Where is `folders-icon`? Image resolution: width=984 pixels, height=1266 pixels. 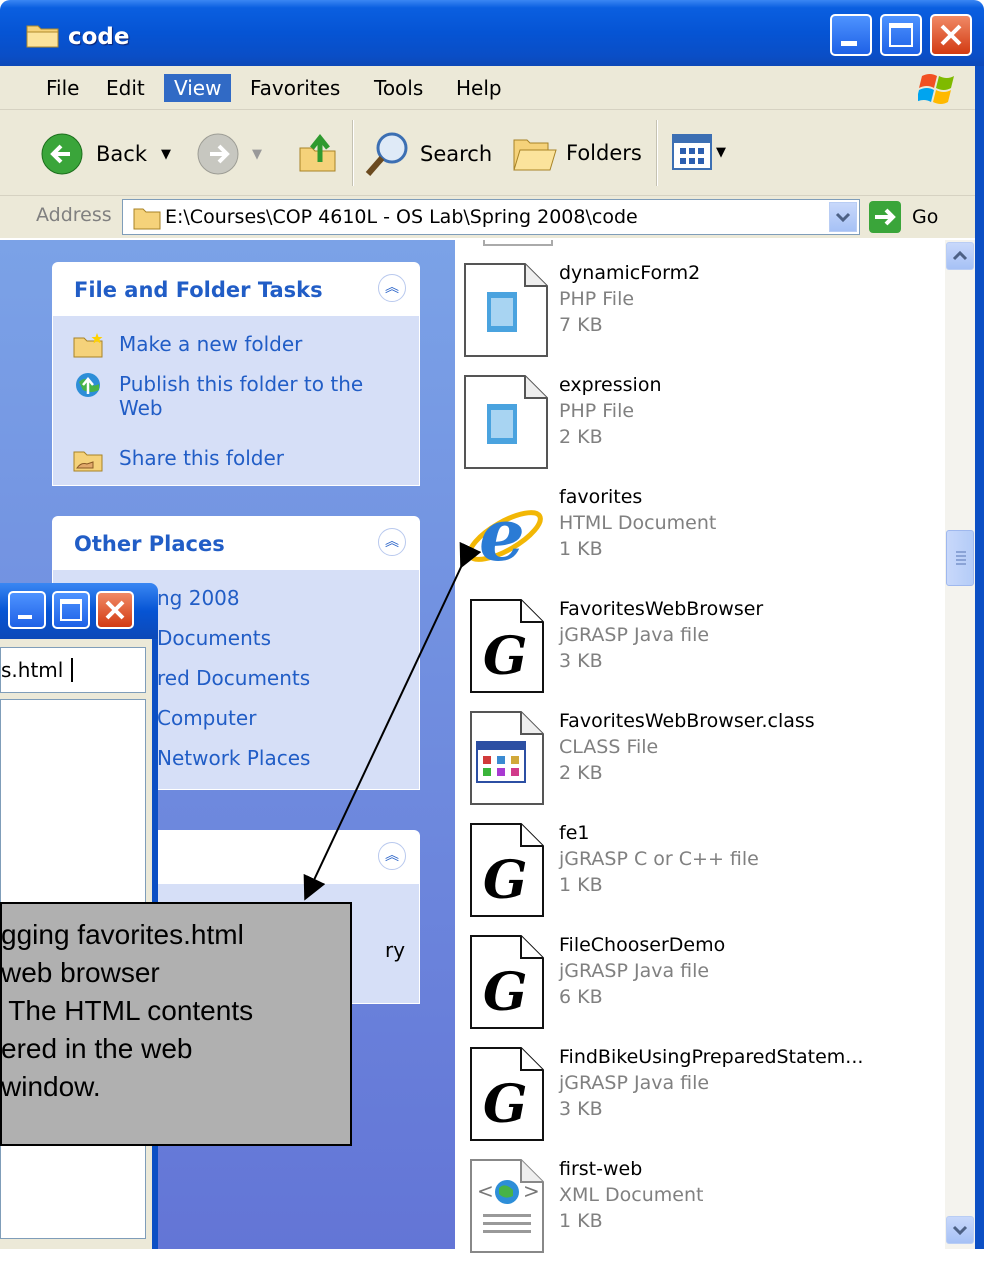 folders-icon is located at coordinates (535, 155).